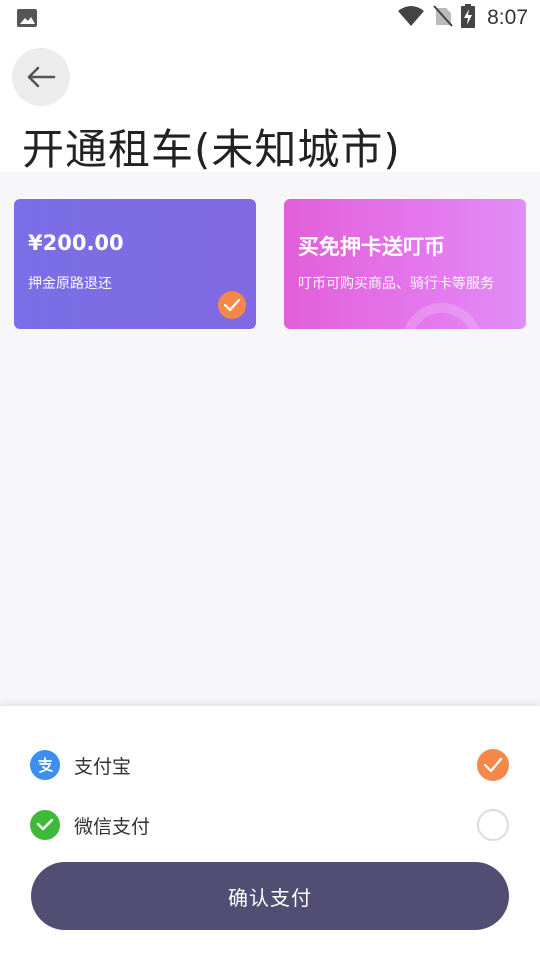 Image resolution: width=540 pixels, height=960 pixels. I want to click on decorative-ring, so click(442, 316).